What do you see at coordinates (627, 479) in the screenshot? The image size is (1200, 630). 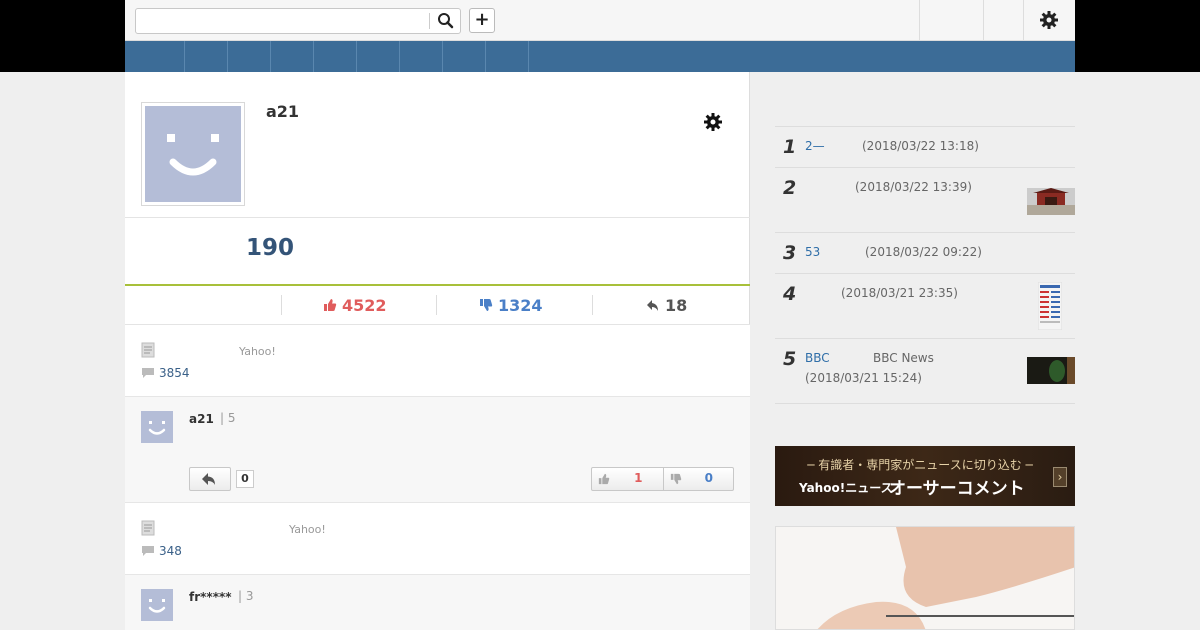 I see `like-button: 1` at bounding box center [627, 479].